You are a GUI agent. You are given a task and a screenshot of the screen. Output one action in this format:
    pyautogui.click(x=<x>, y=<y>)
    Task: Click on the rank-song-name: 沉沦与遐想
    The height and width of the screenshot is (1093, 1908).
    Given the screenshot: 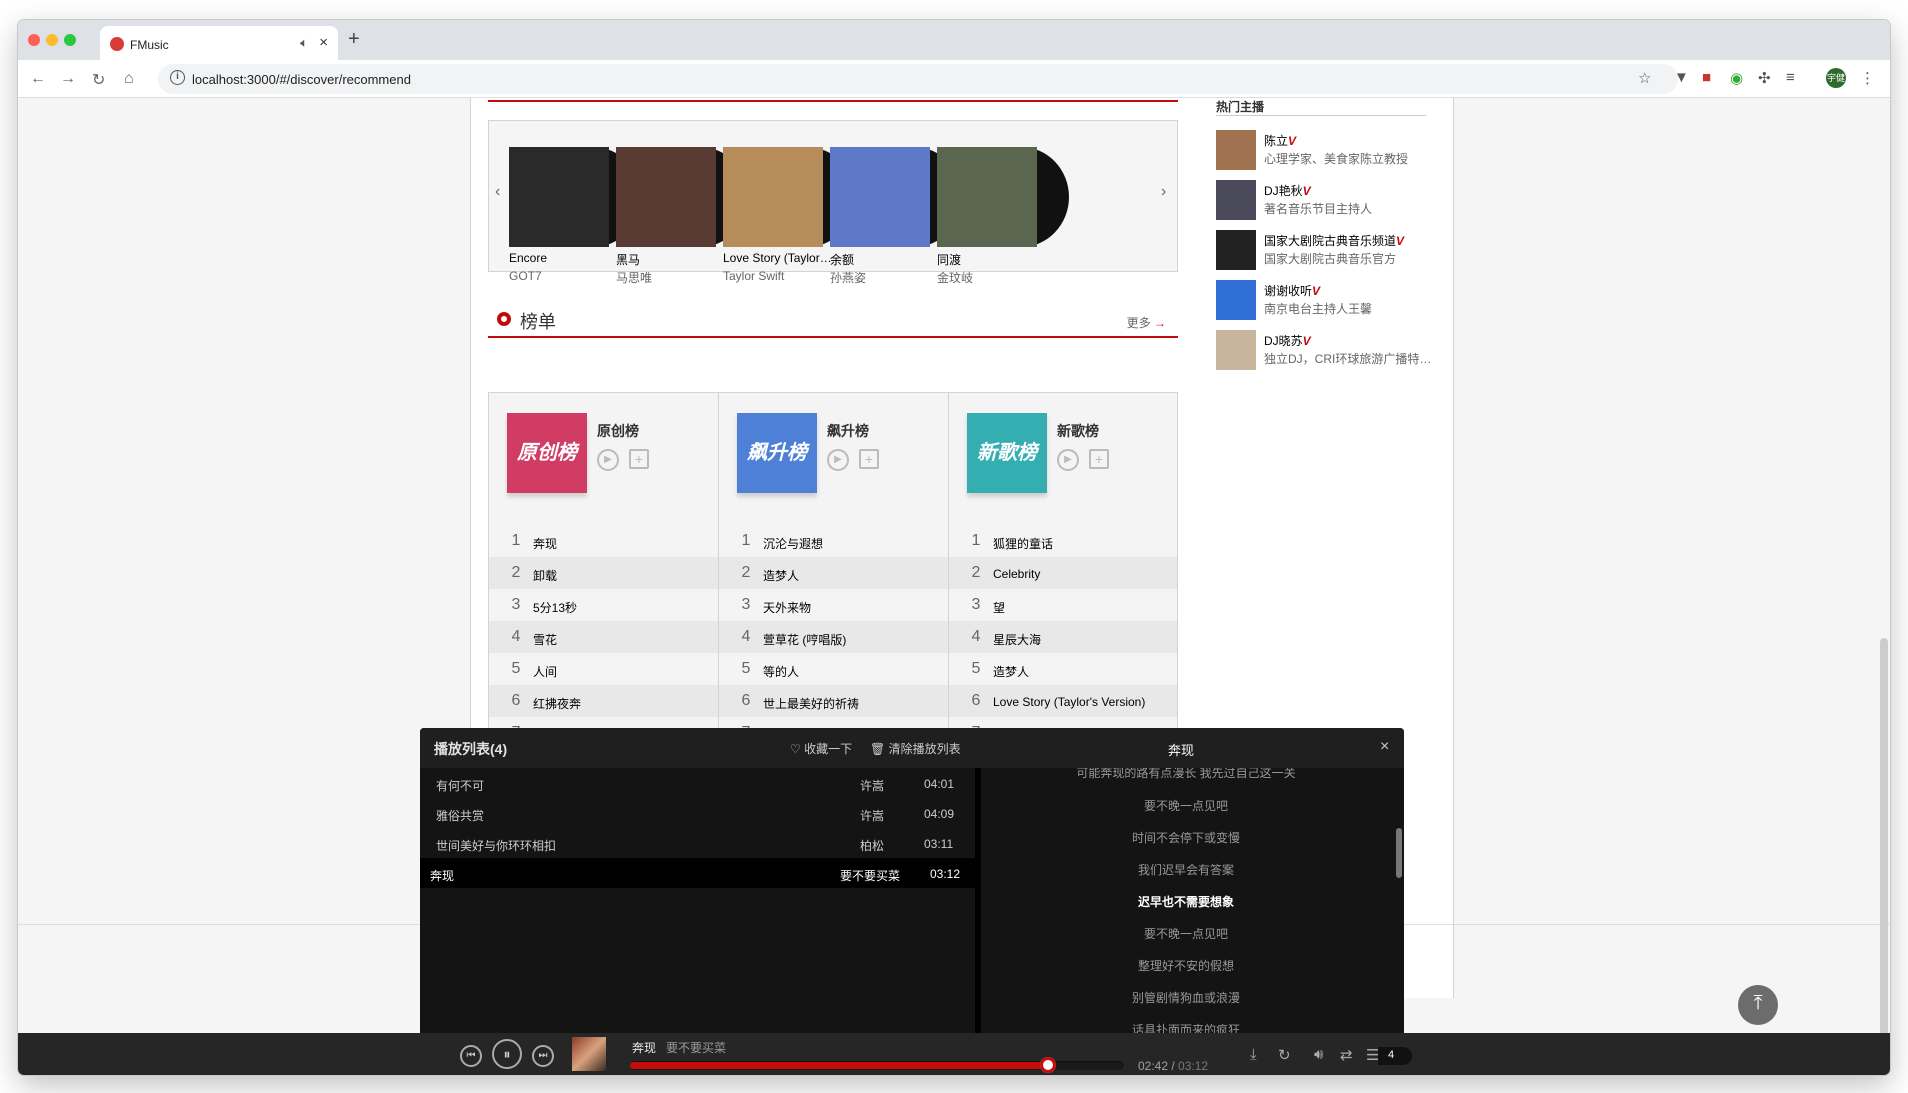 What is the action you would take?
    pyautogui.click(x=793, y=543)
    